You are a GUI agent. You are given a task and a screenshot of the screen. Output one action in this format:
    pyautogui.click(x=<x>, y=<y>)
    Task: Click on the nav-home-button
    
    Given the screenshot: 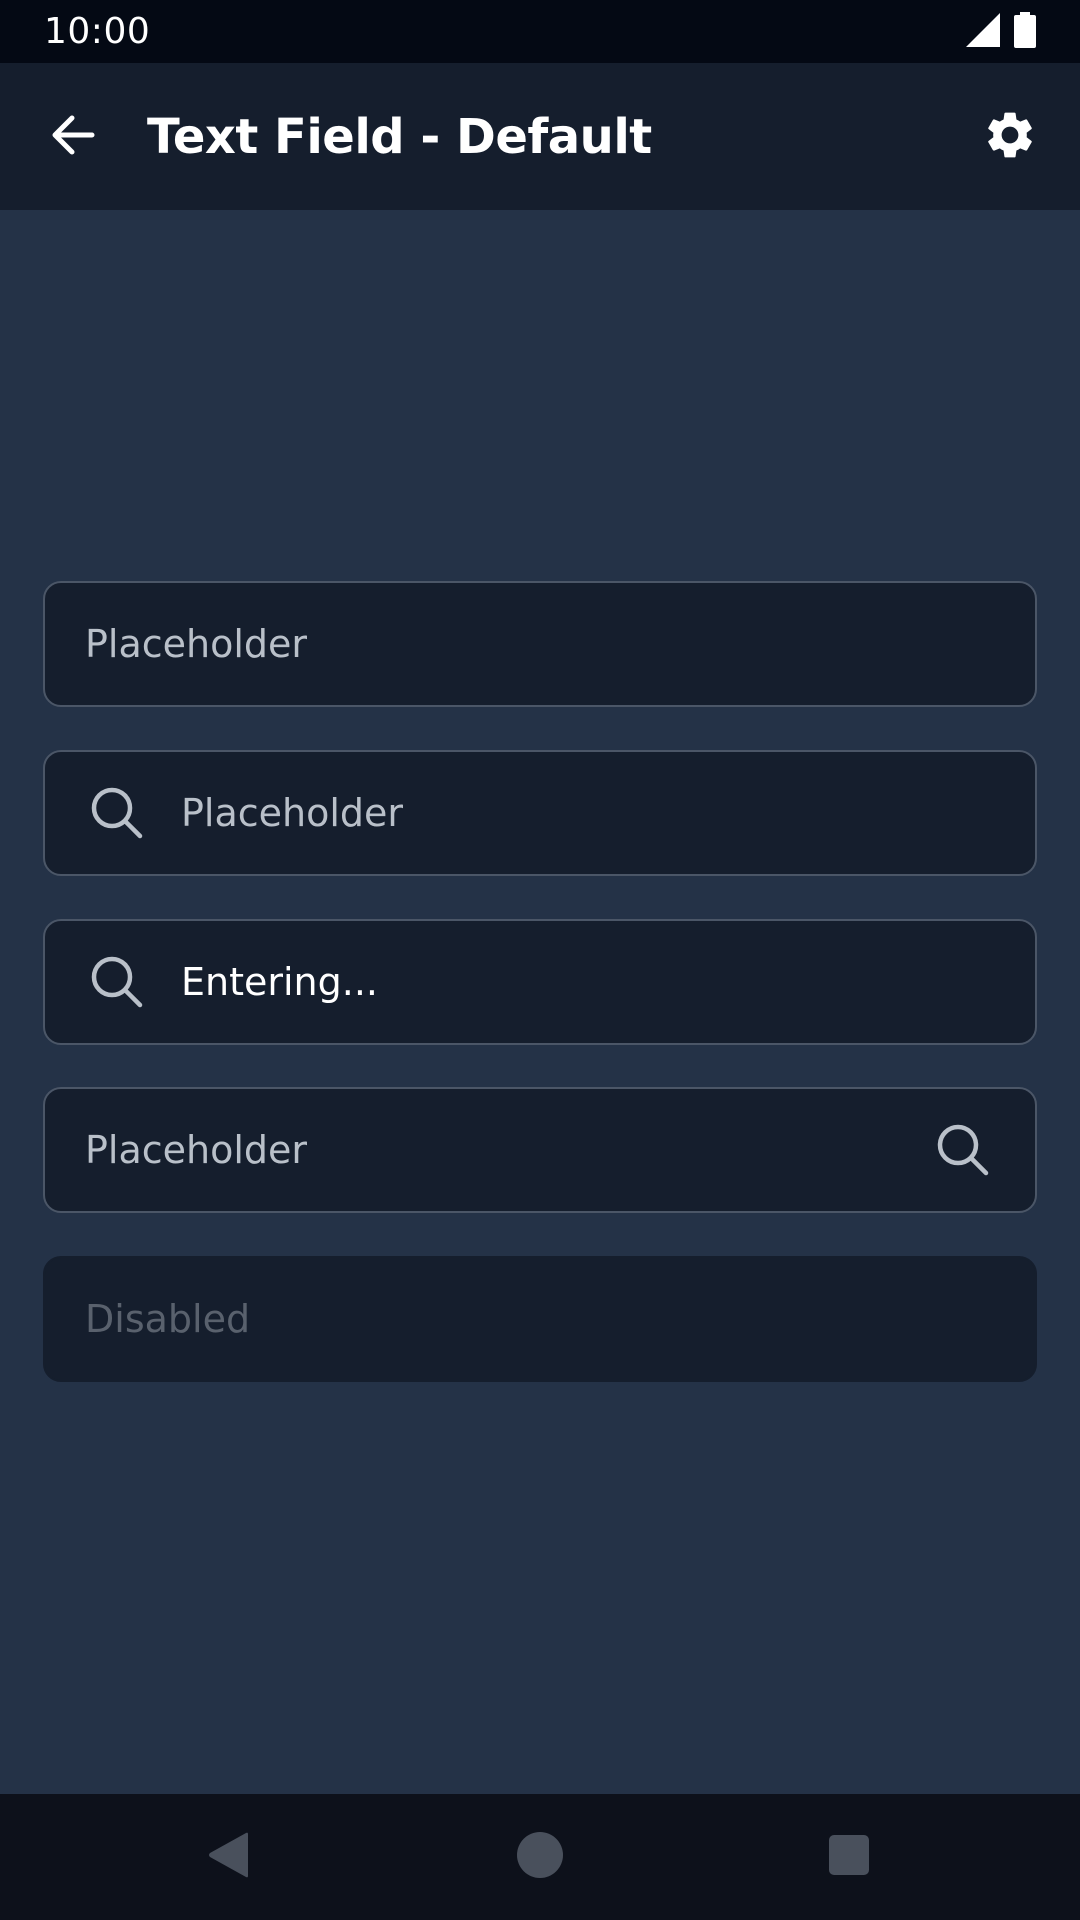 What is the action you would take?
    pyautogui.click(x=540, y=1857)
    